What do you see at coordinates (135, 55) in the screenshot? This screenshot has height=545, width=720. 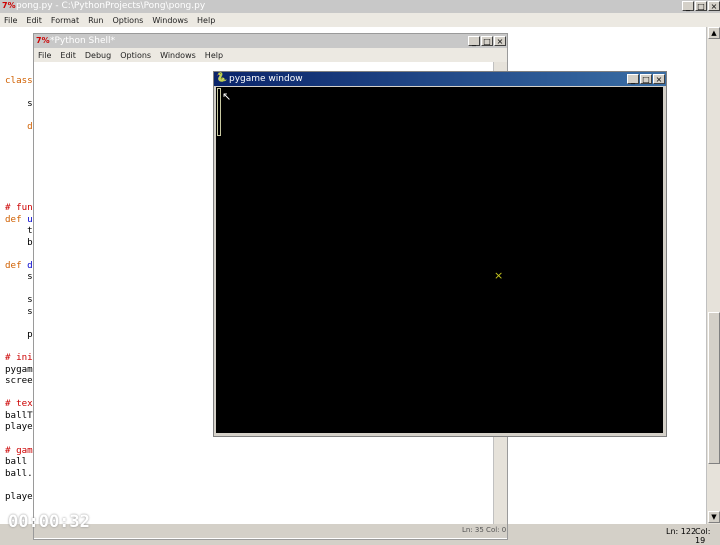 I see `shell-menu-options: Options` at bounding box center [135, 55].